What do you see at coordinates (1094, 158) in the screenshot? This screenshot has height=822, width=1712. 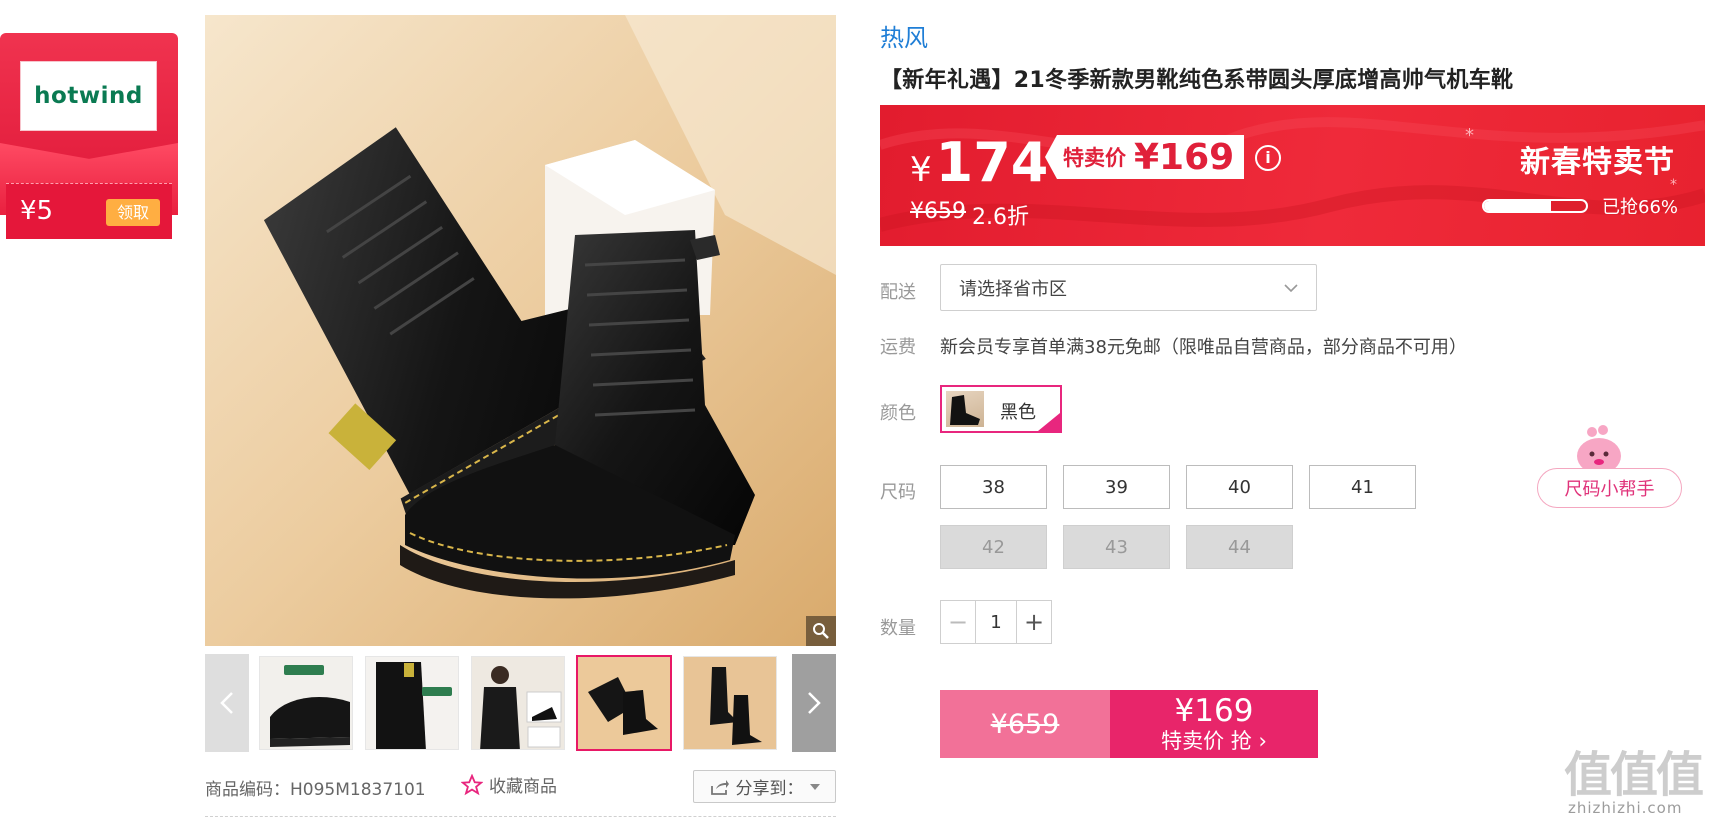 I see `special-price-label: 特卖价` at bounding box center [1094, 158].